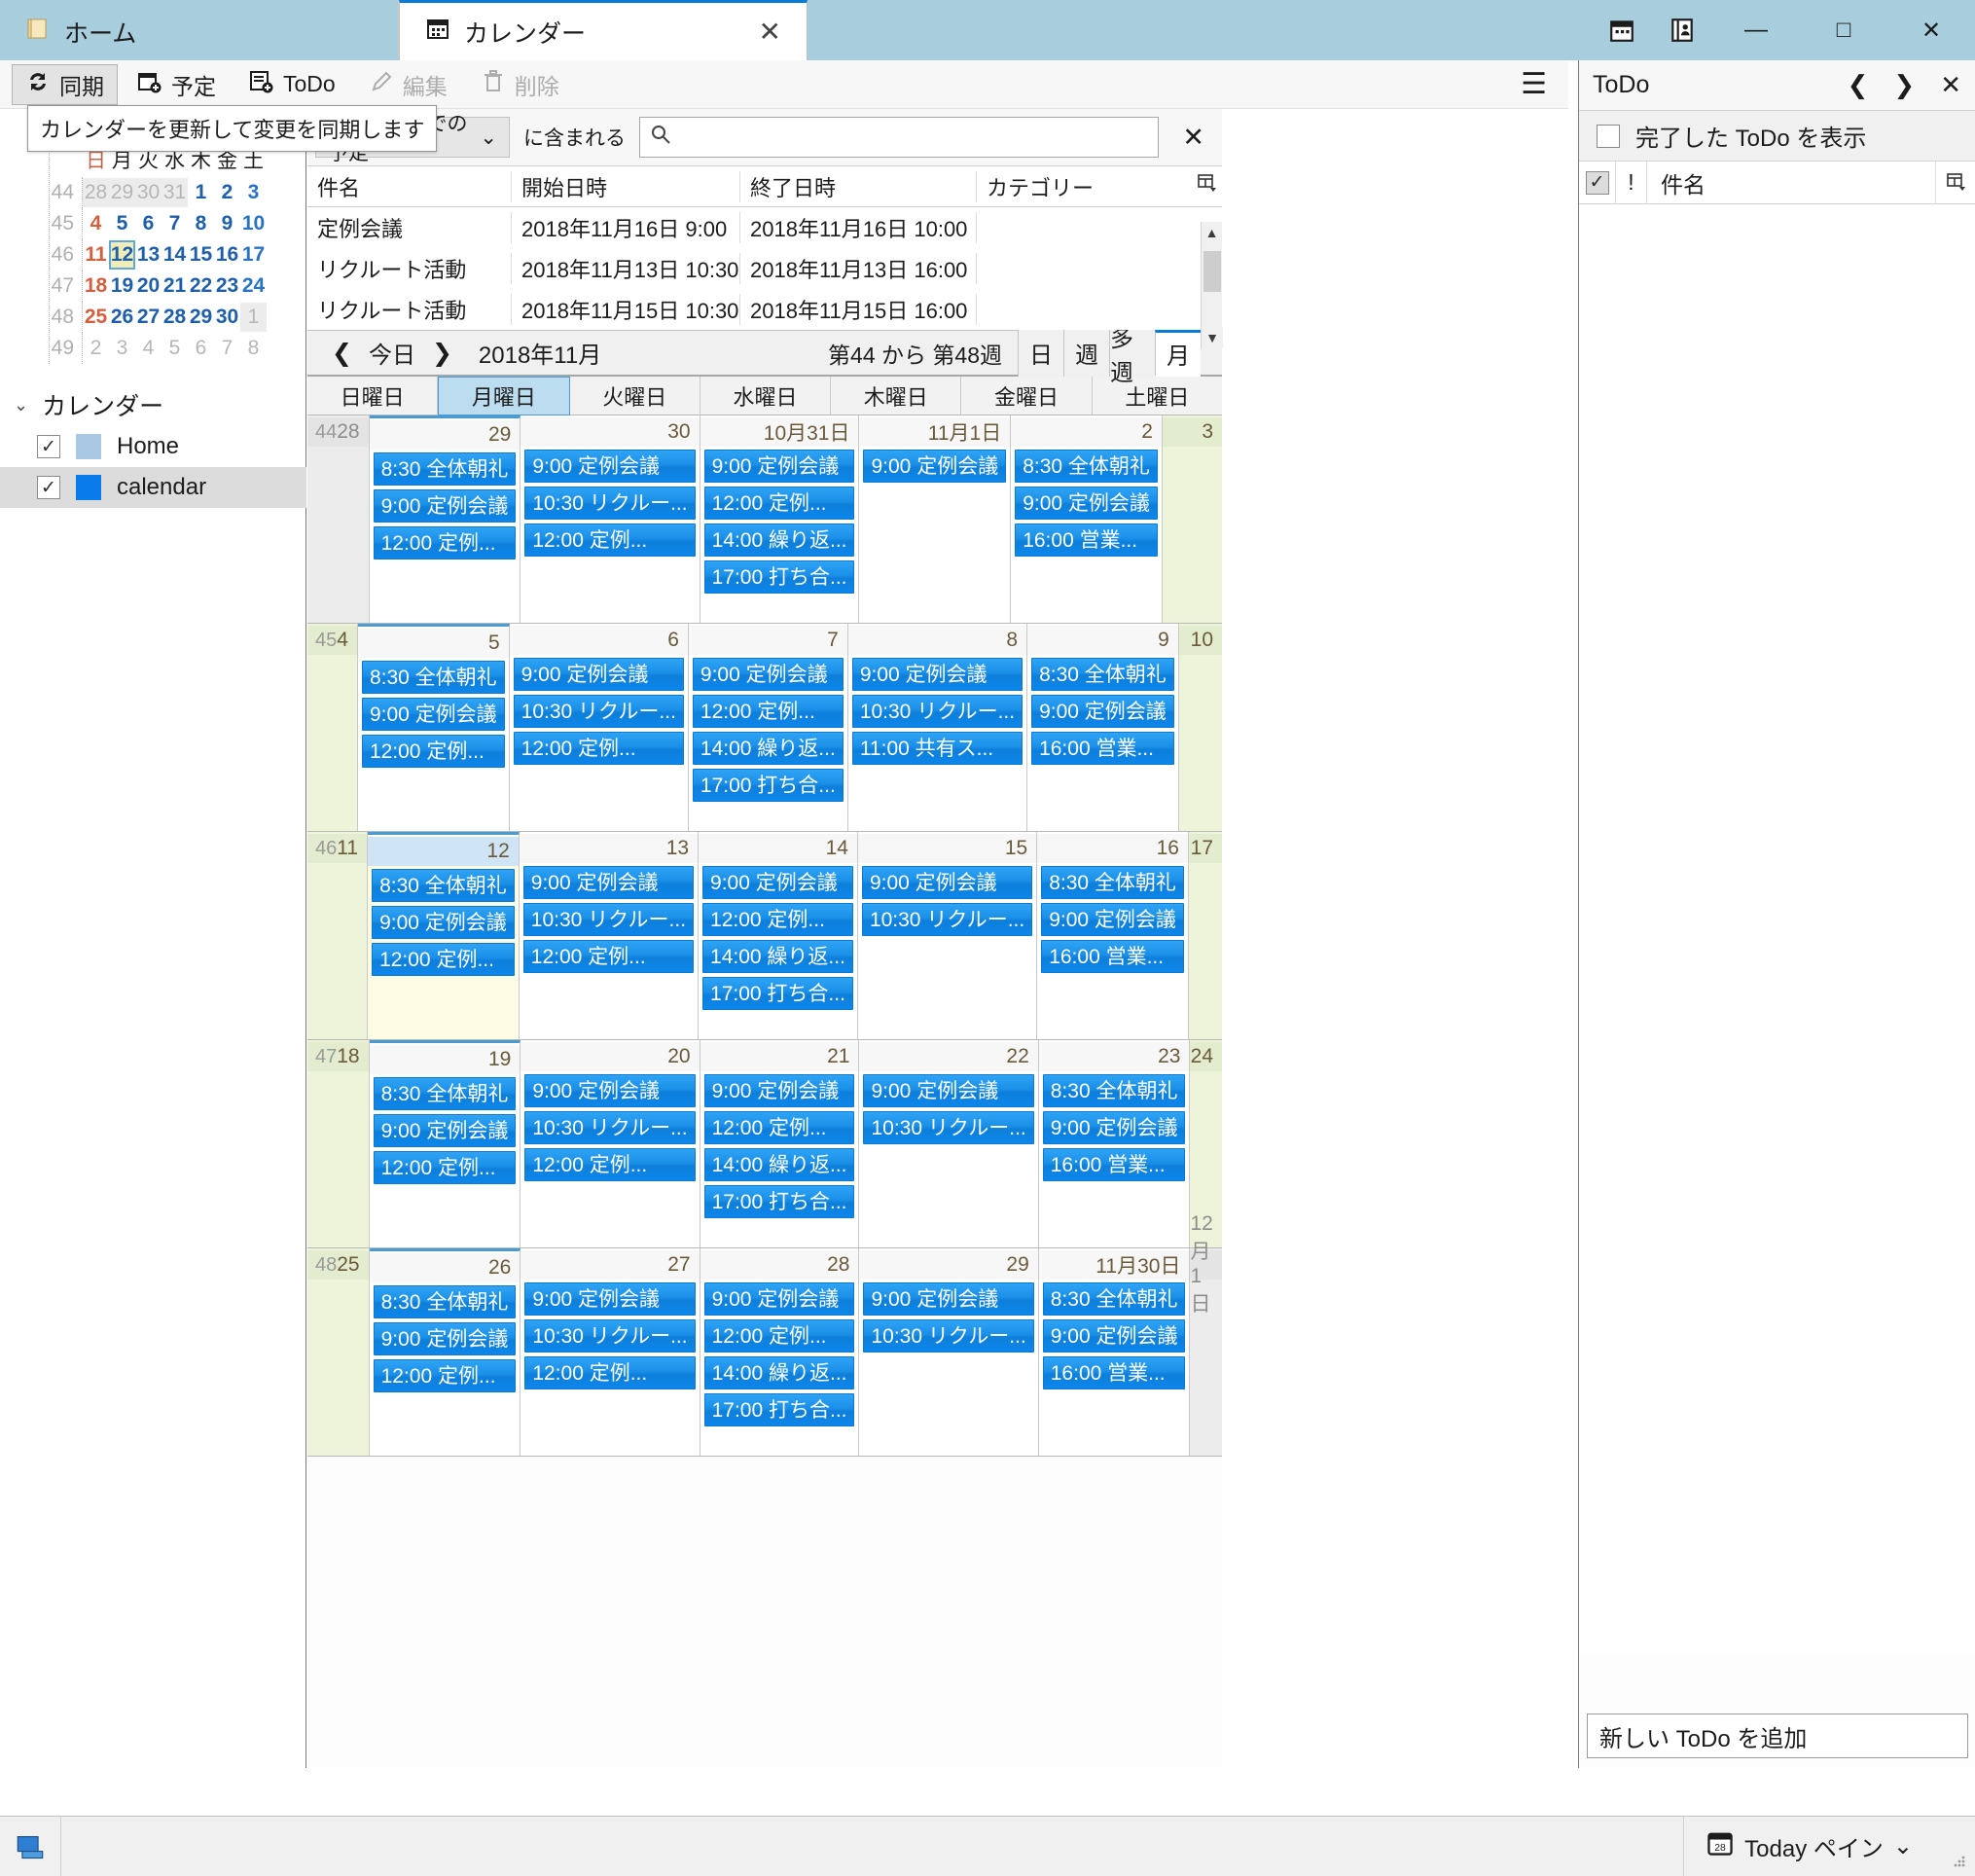  Describe the element at coordinates (201, 286) in the screenshot. I see `mini-cal-day: 22` at that location.